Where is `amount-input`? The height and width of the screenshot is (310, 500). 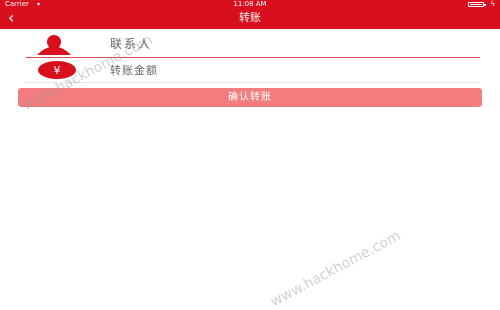
amount-input is located at coordinates (290, 71).